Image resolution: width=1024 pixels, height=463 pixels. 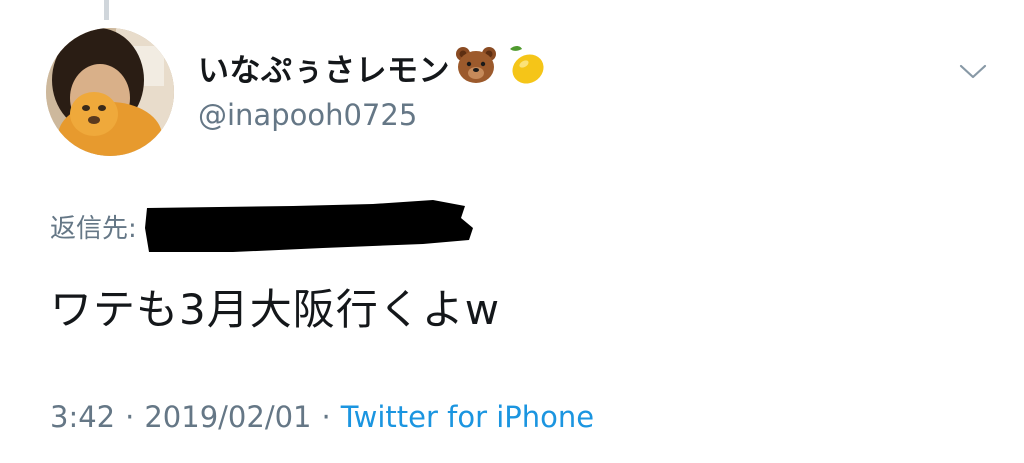 What do you see at coordinates (106, 10) in the screenshot?
I see `thread-connector-line` at bounding box center [106, 10].